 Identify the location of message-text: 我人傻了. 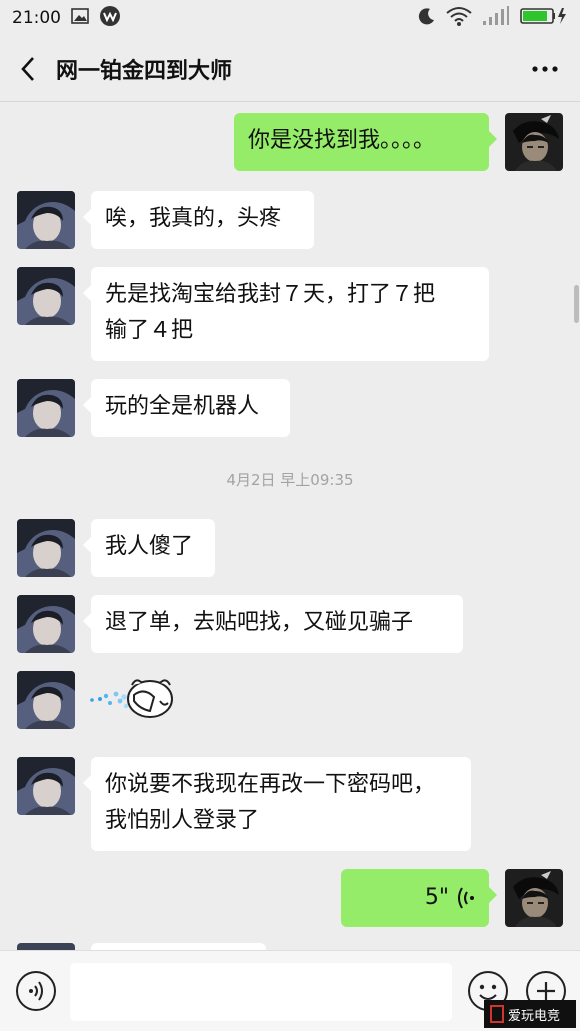
(149, 546).